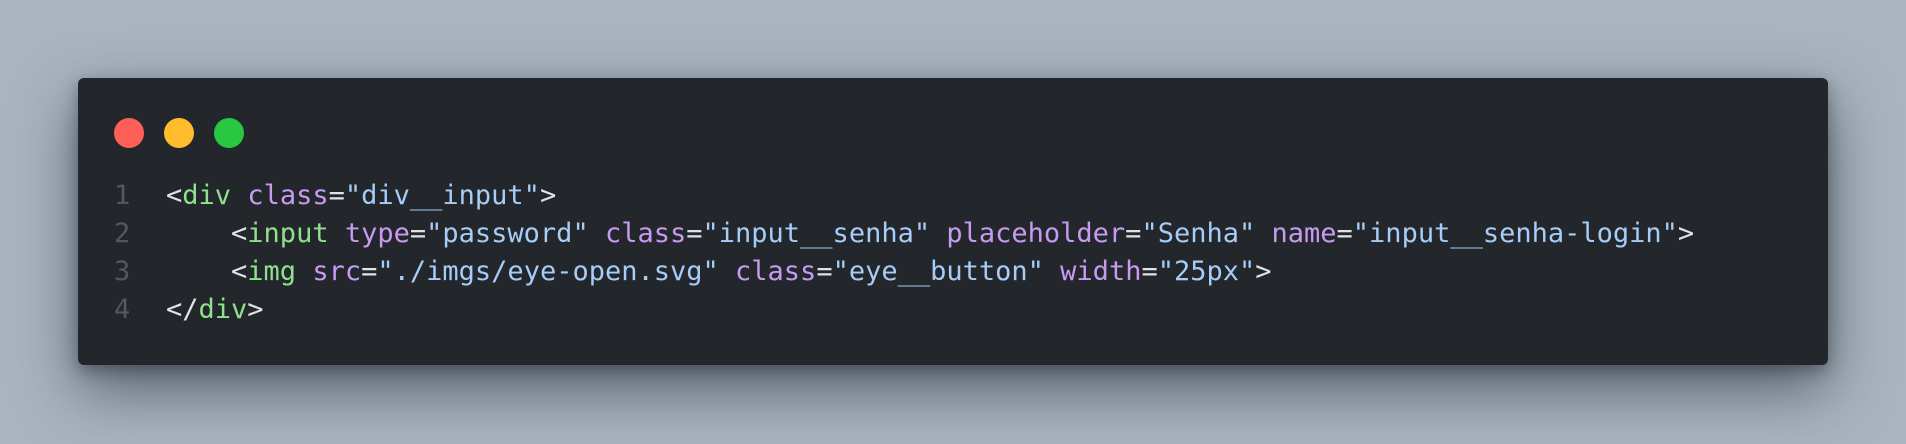 The width and height of the screenshot is (1906, 444). What do you see at coordinates (122, 233) in the screenshot?
I see `line-number: 2` at bounding box center [122, 233].